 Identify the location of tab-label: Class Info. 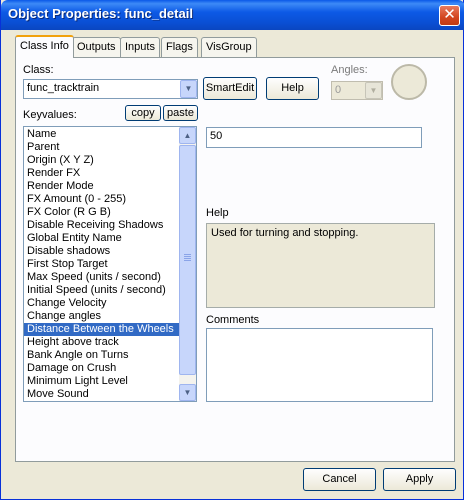
(44, 46).